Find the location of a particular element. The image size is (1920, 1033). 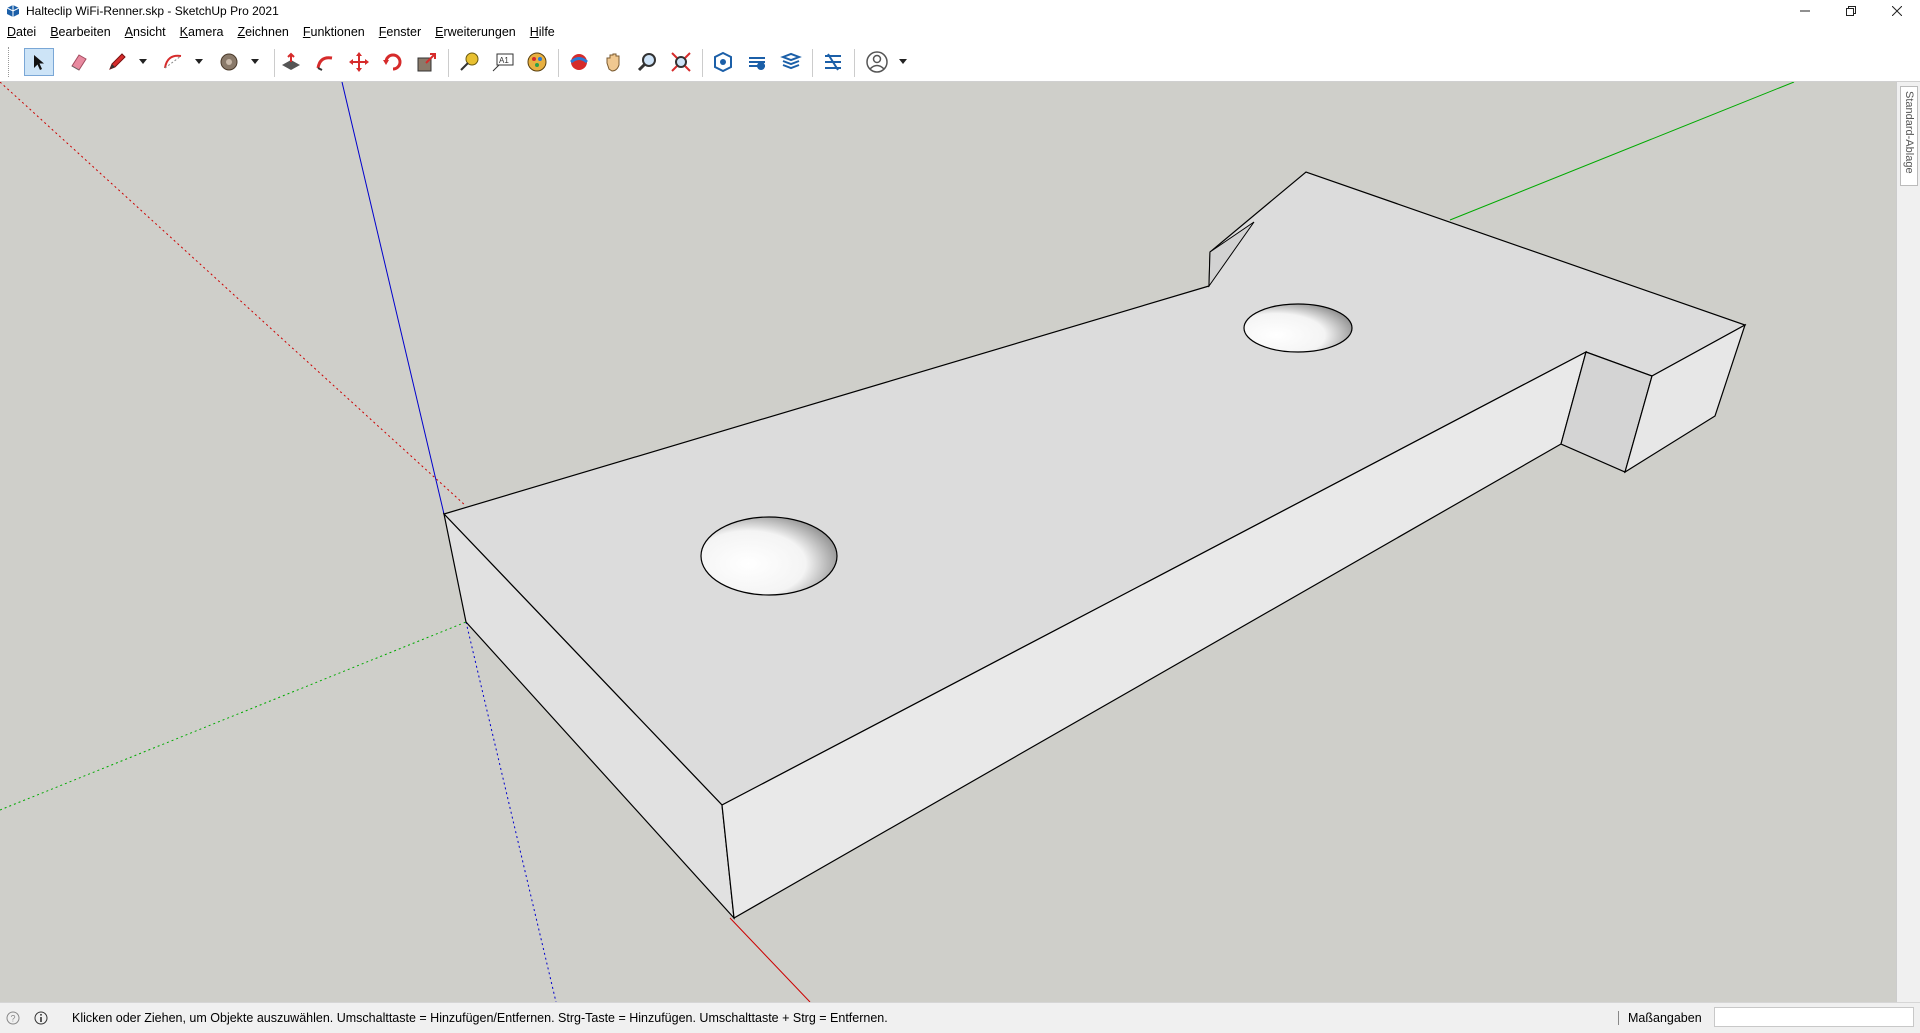

follow-me-icon is located at coordinates (324, 63).